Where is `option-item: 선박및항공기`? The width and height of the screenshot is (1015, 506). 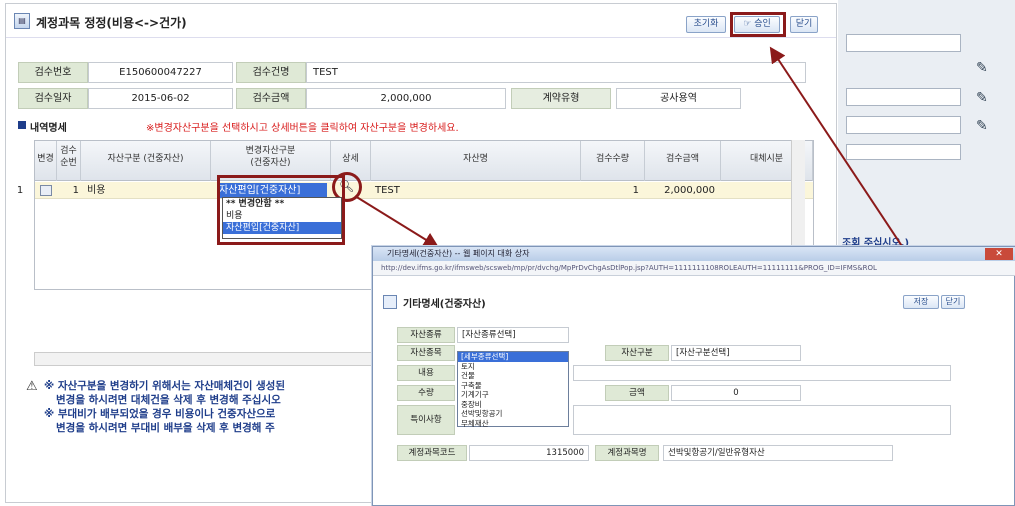 option-item: 선박및항공기 is located at coordinates (513, 414).